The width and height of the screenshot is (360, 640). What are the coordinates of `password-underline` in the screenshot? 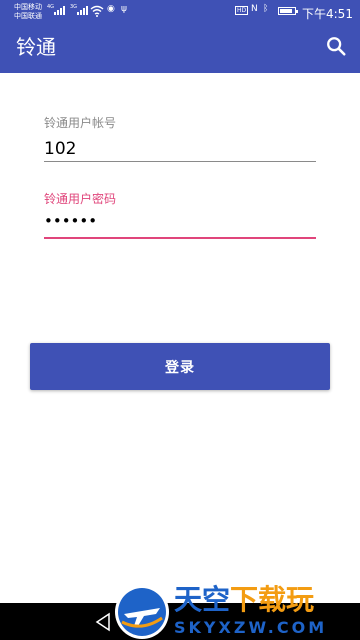 It's located at (180, 238).